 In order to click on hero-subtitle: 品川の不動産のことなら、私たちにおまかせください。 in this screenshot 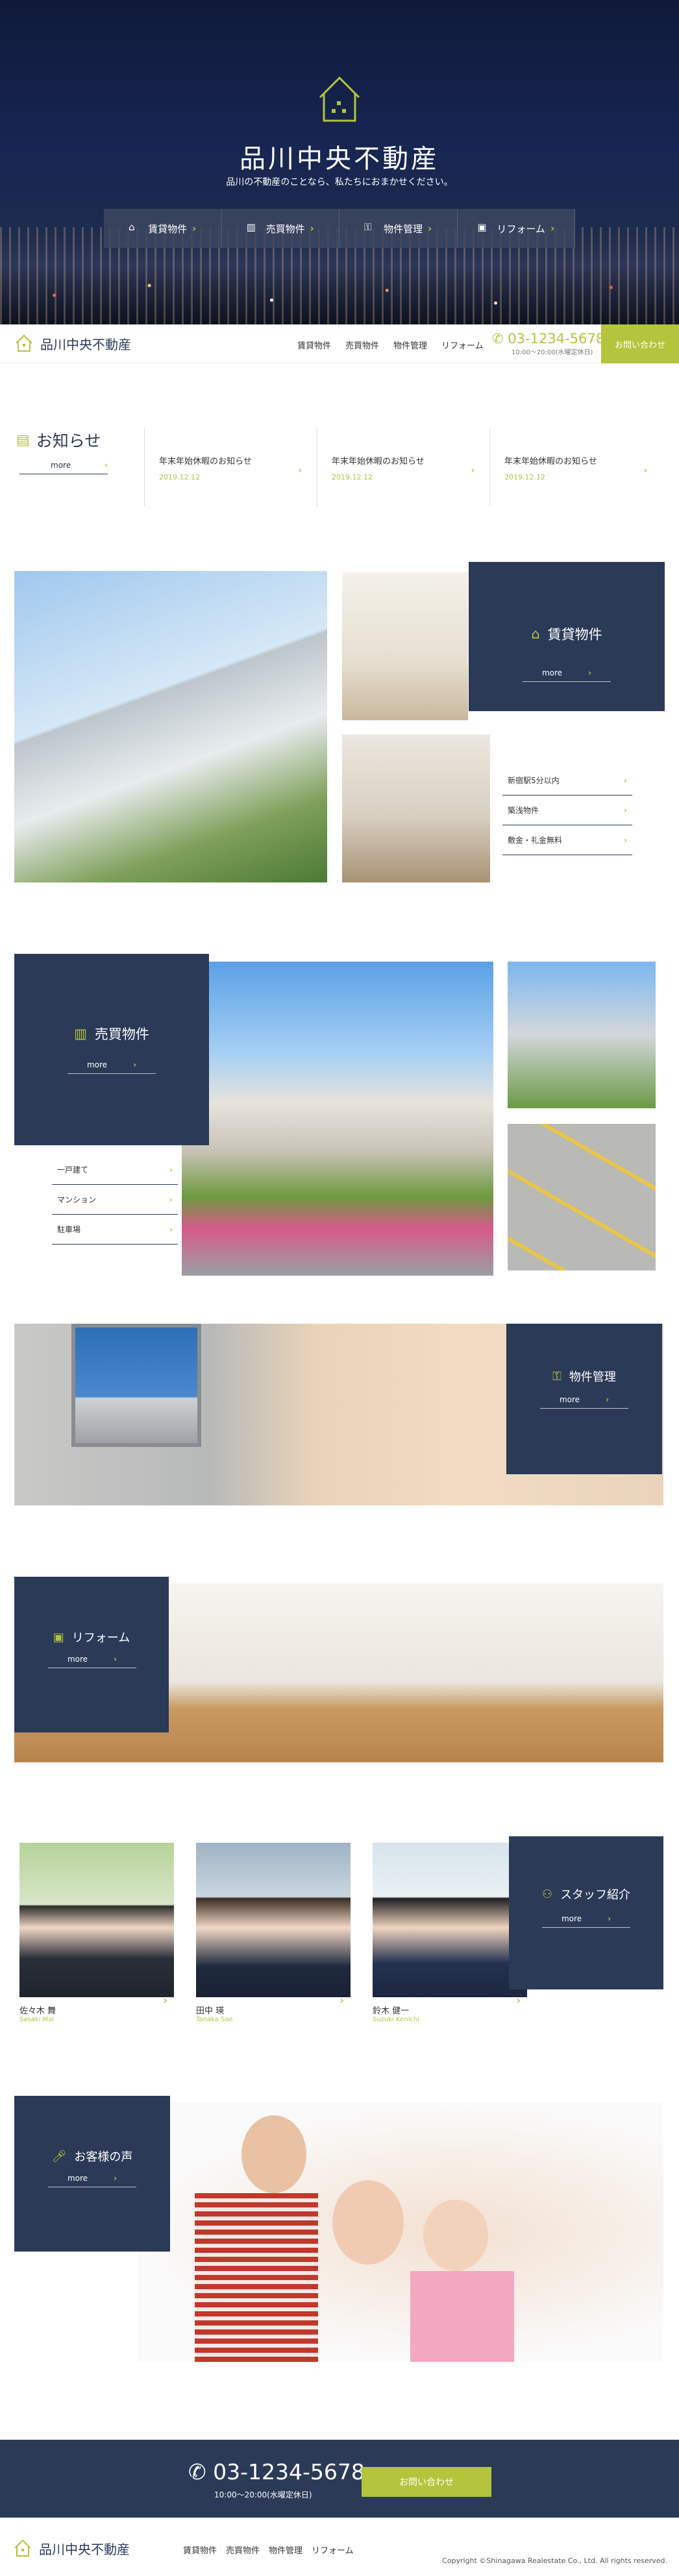, I will do `click(339, 182)`.